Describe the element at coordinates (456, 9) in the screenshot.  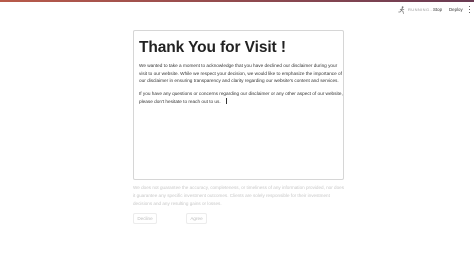
I see `deploy-button: Deploy` at that location.